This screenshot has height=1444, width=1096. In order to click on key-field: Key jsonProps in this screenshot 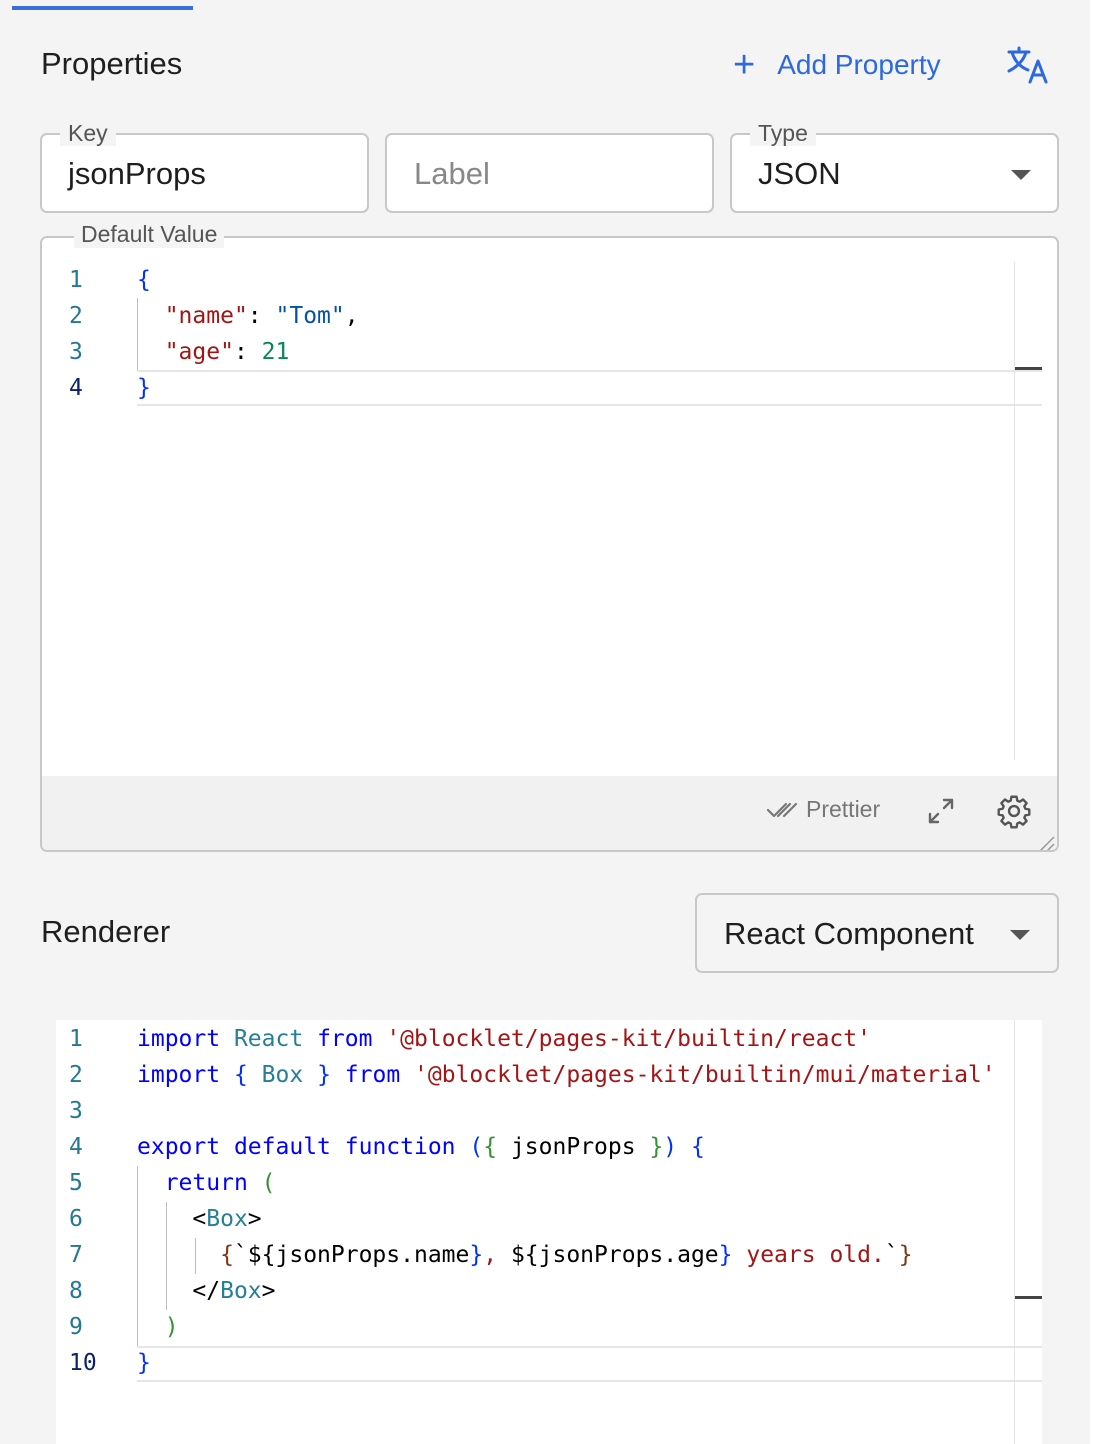, I will do `click(204, 166)`.